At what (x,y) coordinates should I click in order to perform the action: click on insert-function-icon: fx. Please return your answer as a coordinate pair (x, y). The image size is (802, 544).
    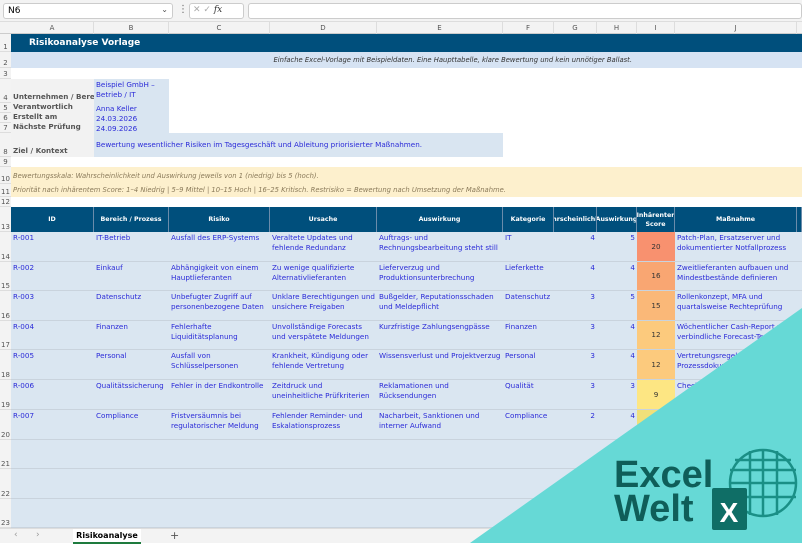
    Looking at the image, I should click on (218, 10).